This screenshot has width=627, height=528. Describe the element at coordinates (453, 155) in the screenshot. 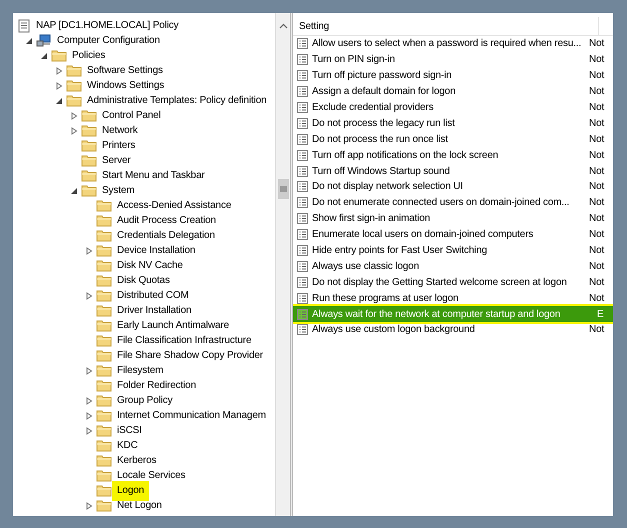

I see `setting-row: Turn off app notifications on the lock screen Not` at that location.